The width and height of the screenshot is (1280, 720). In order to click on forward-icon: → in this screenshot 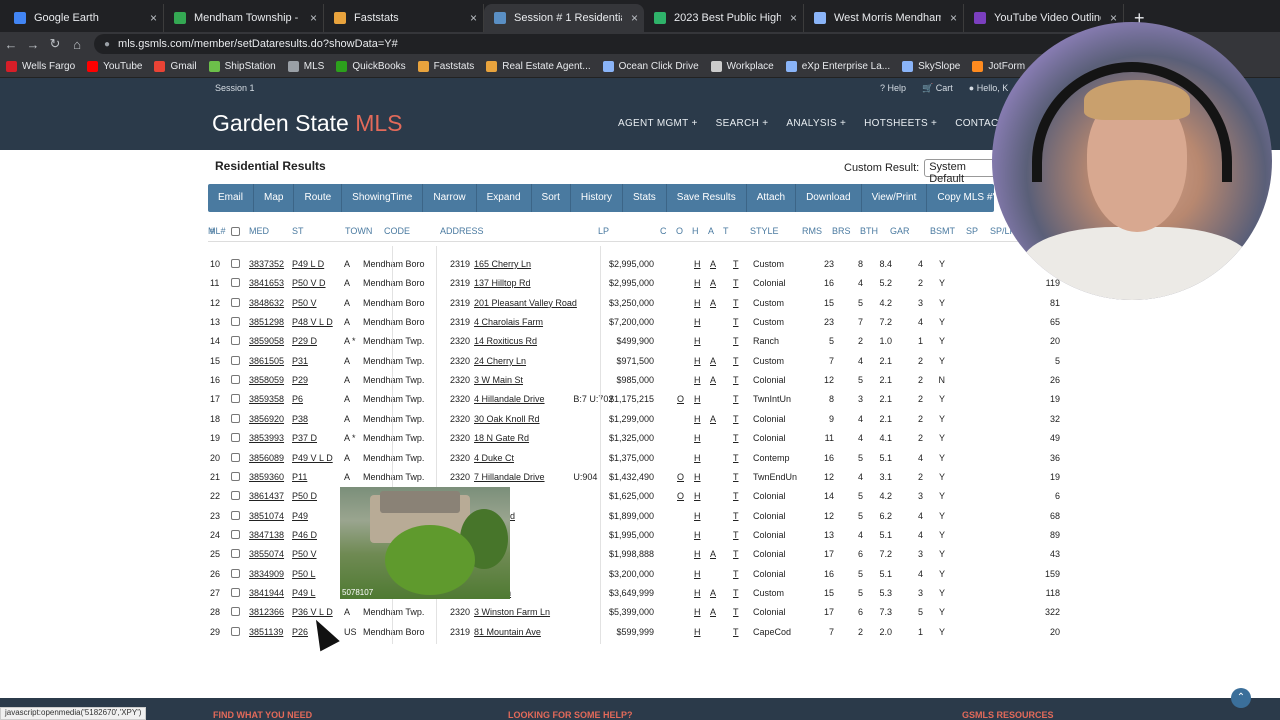, I will do `click(33, 44)`.